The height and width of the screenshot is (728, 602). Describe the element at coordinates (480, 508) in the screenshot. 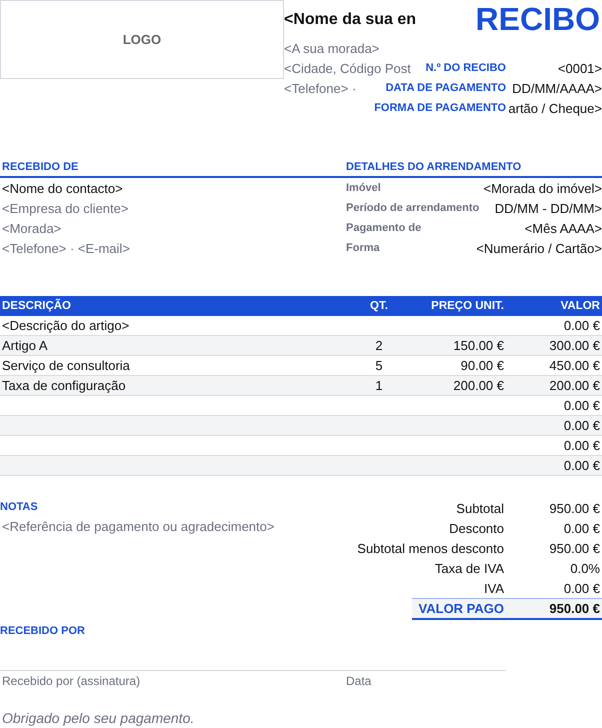

I see `total-label: Subtotal` at that location.